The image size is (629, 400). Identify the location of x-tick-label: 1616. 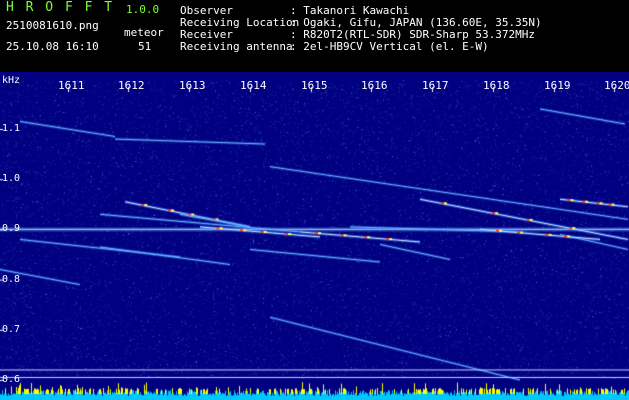
(374, 85).